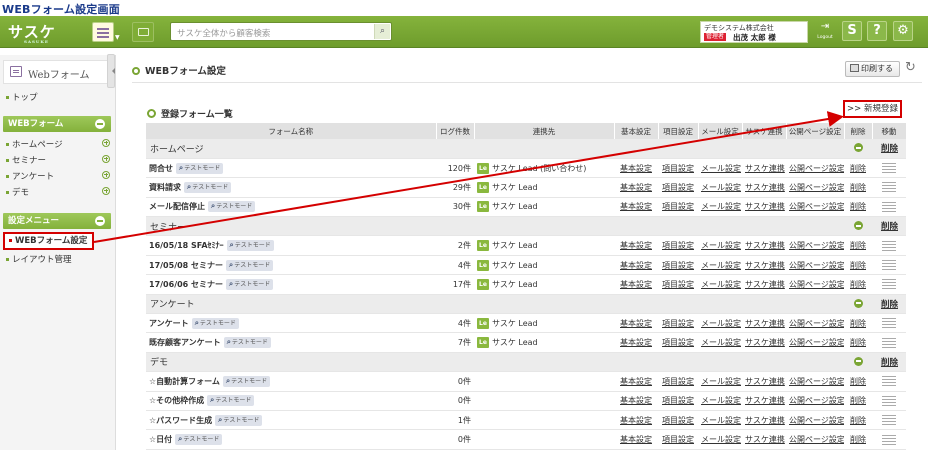 This screenshot has height=450, width=928. What do you see at coordinates (39, 259) in the screenshot?
I see `sidebar-item-layout: レイアウト管理` at bounding box center [39, 259].